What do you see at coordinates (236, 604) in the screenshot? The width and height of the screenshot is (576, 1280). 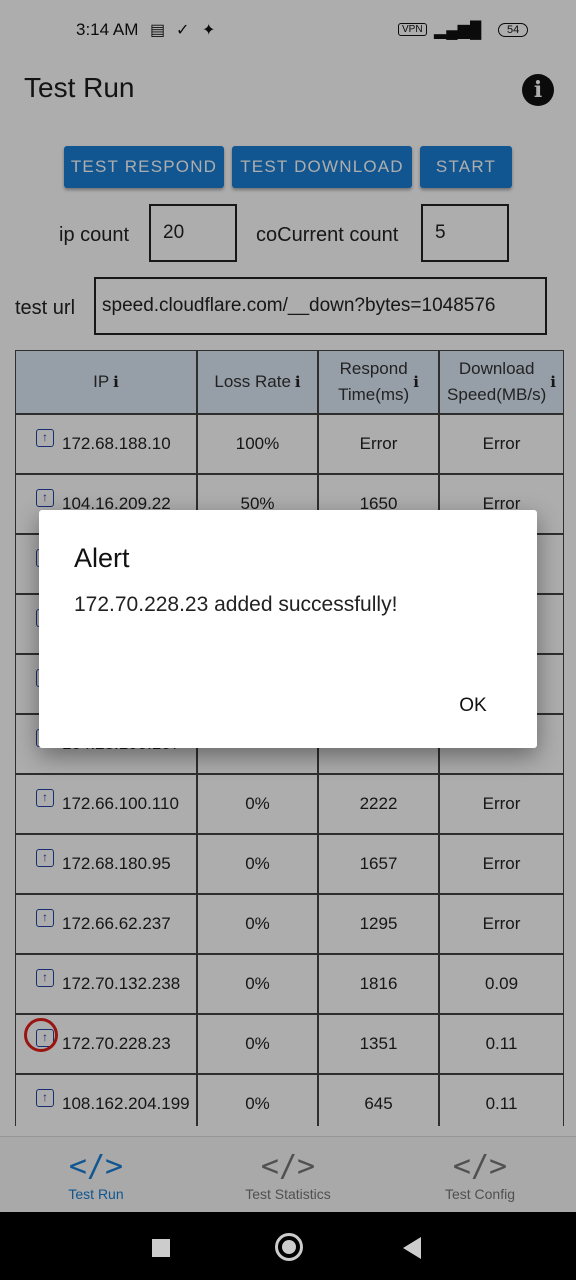 I see `dialog-message: 172.70.228.23 added successfully!` at bounding box center [236, 604].